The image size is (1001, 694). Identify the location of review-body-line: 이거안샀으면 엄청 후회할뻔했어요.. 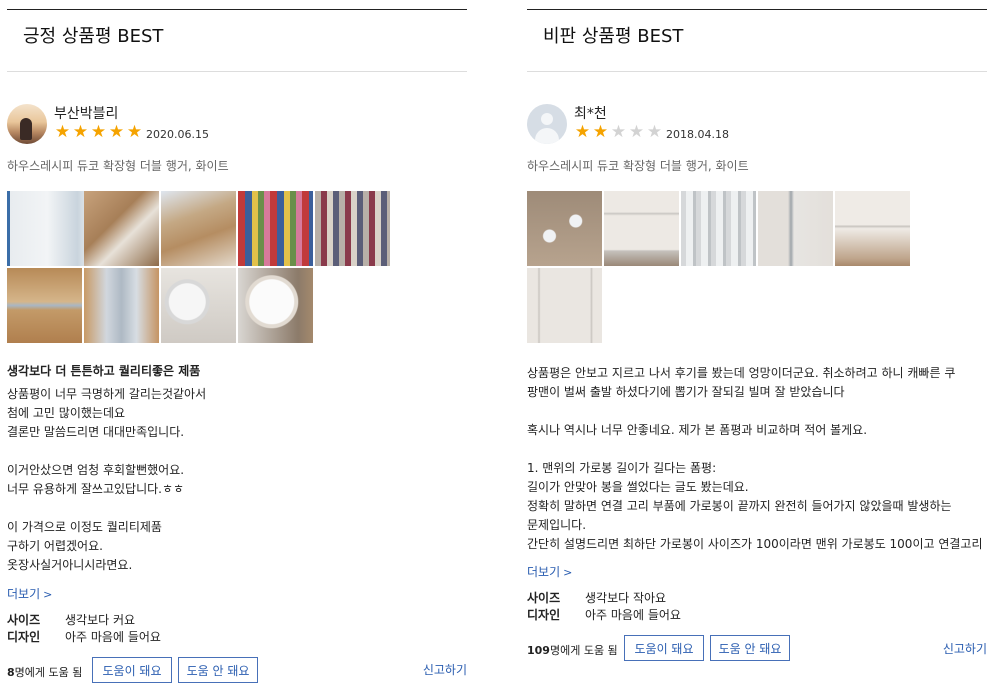
(96, 470).